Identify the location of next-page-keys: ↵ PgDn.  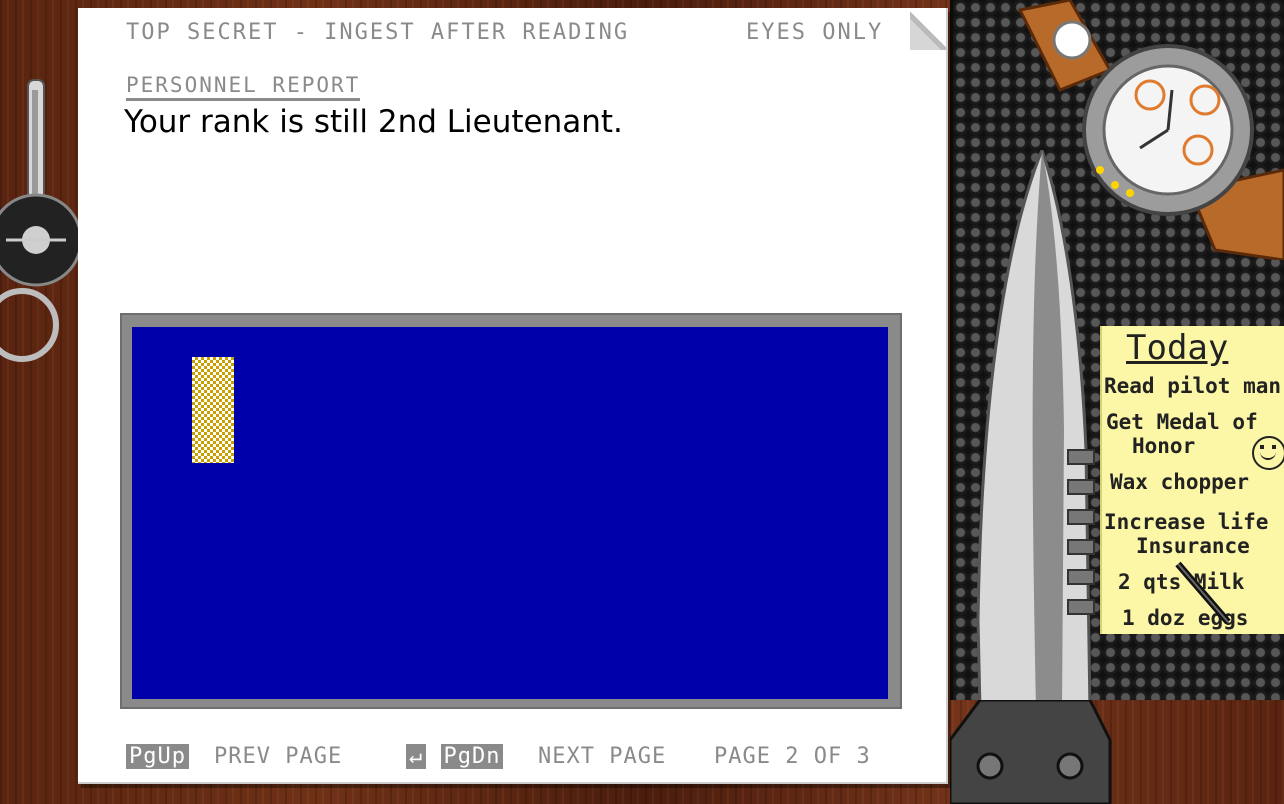
(455, 756).